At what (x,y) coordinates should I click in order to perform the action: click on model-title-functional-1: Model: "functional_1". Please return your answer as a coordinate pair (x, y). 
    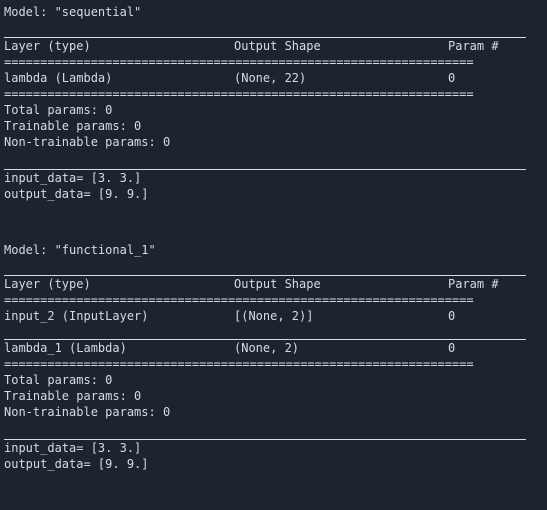
    Looking at the image, I should click on (80, 250).